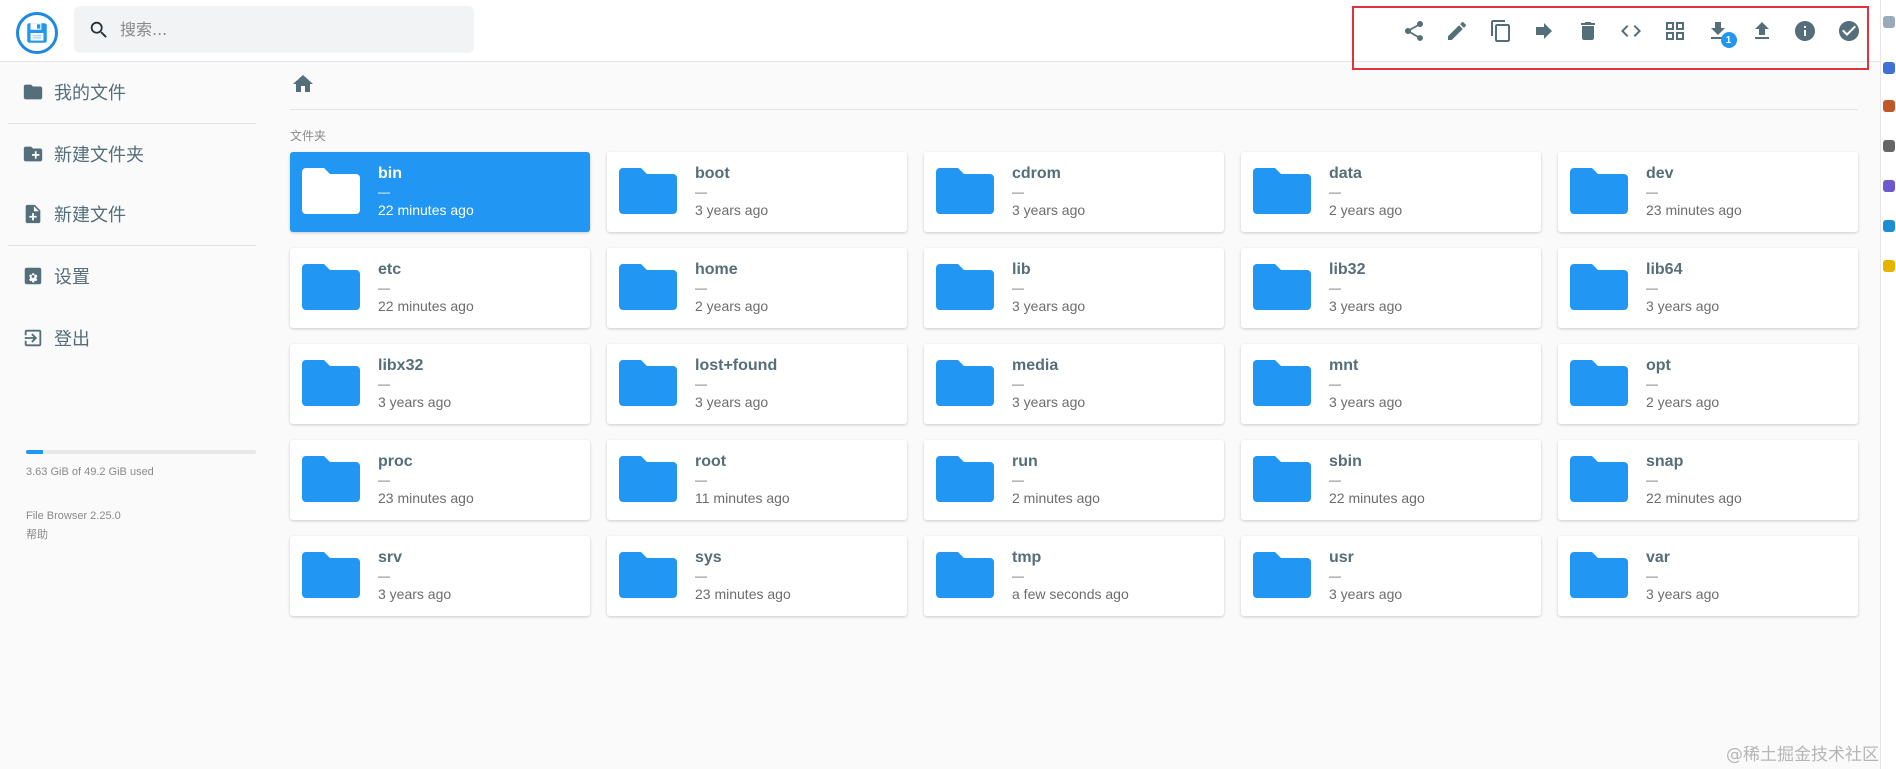 The width and height of the screenshot is (1896, 769). What do you see at coordinates (83, 154) in the screenshot?
I see `sidebar-item-new-folder: 新建文件夹` at bounding box center [83, 154].